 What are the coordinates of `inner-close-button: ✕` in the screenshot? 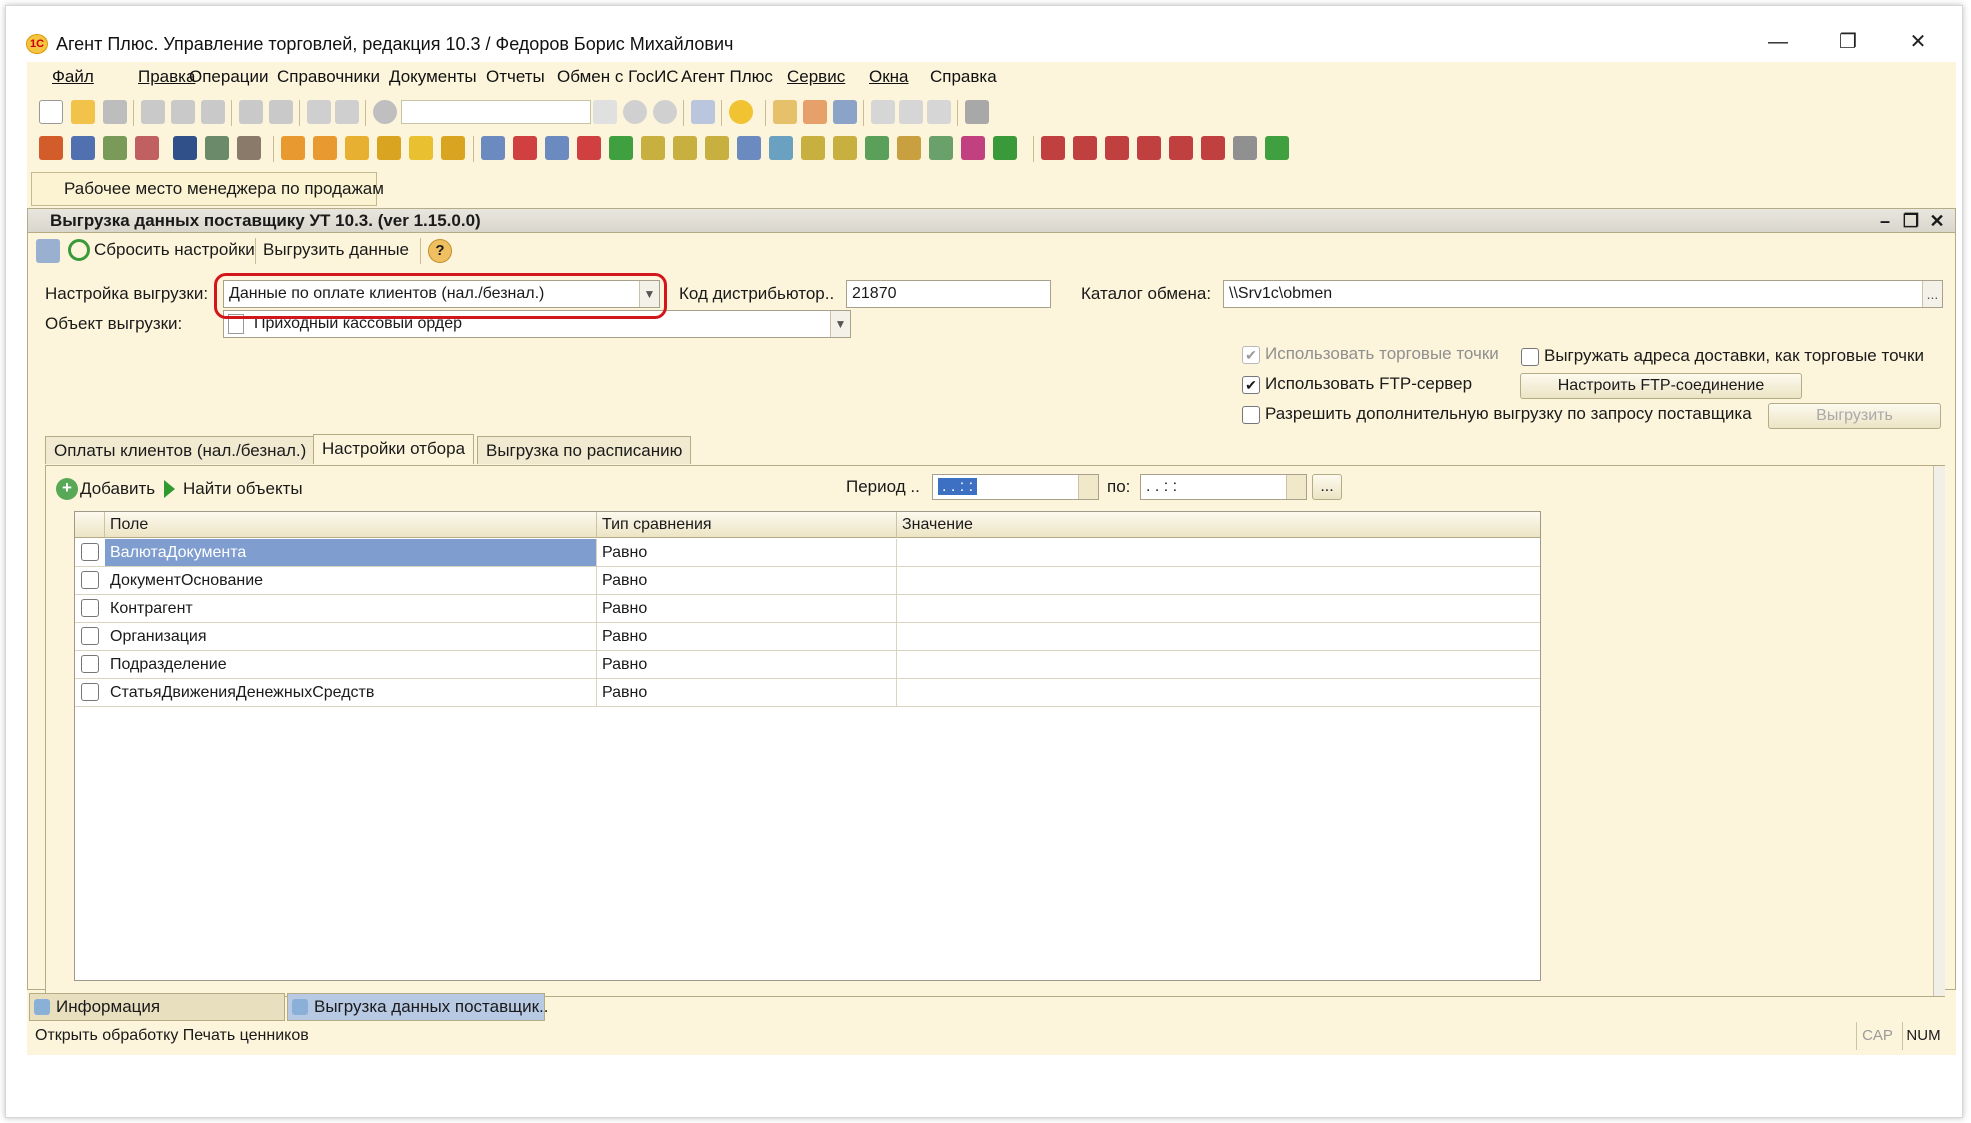 It's located at (1937, 221).